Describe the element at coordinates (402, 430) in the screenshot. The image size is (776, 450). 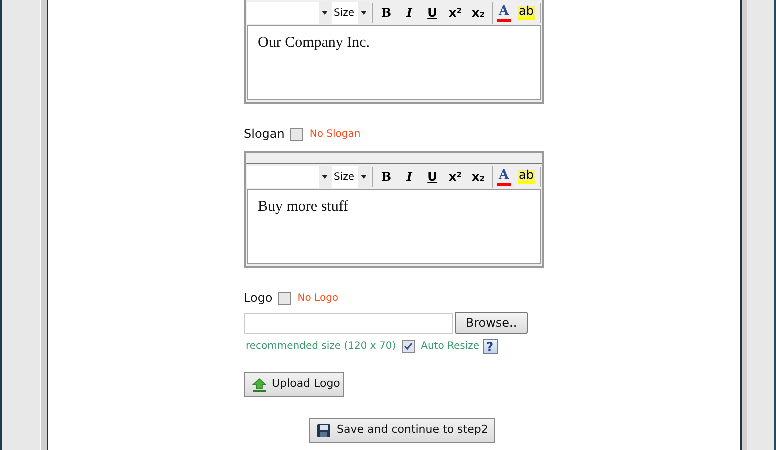
I see `save-button: Save and continue to step2` at that location.